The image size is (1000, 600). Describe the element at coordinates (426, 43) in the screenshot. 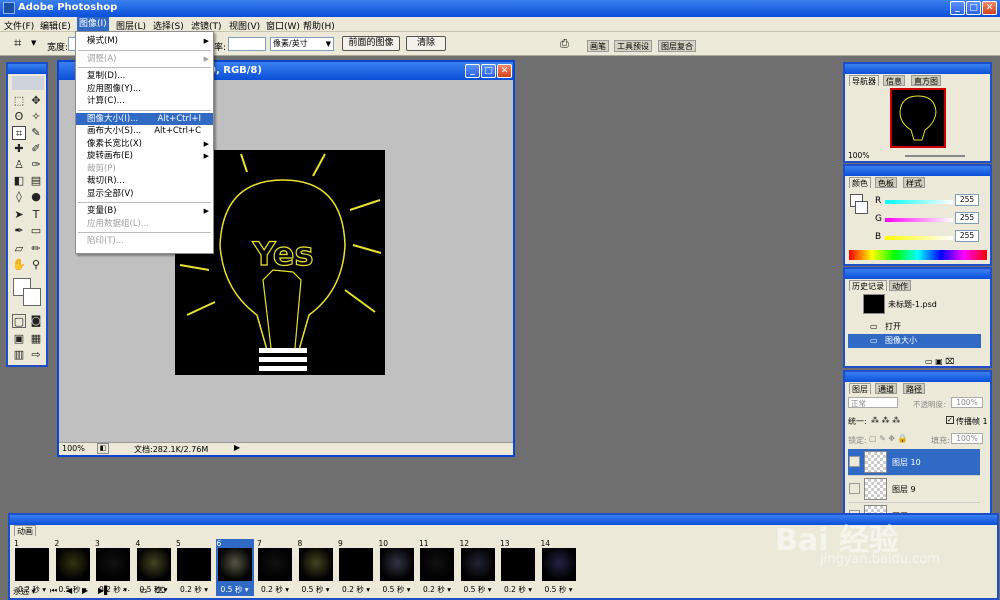

I see `clear-button: 清除` at that location.